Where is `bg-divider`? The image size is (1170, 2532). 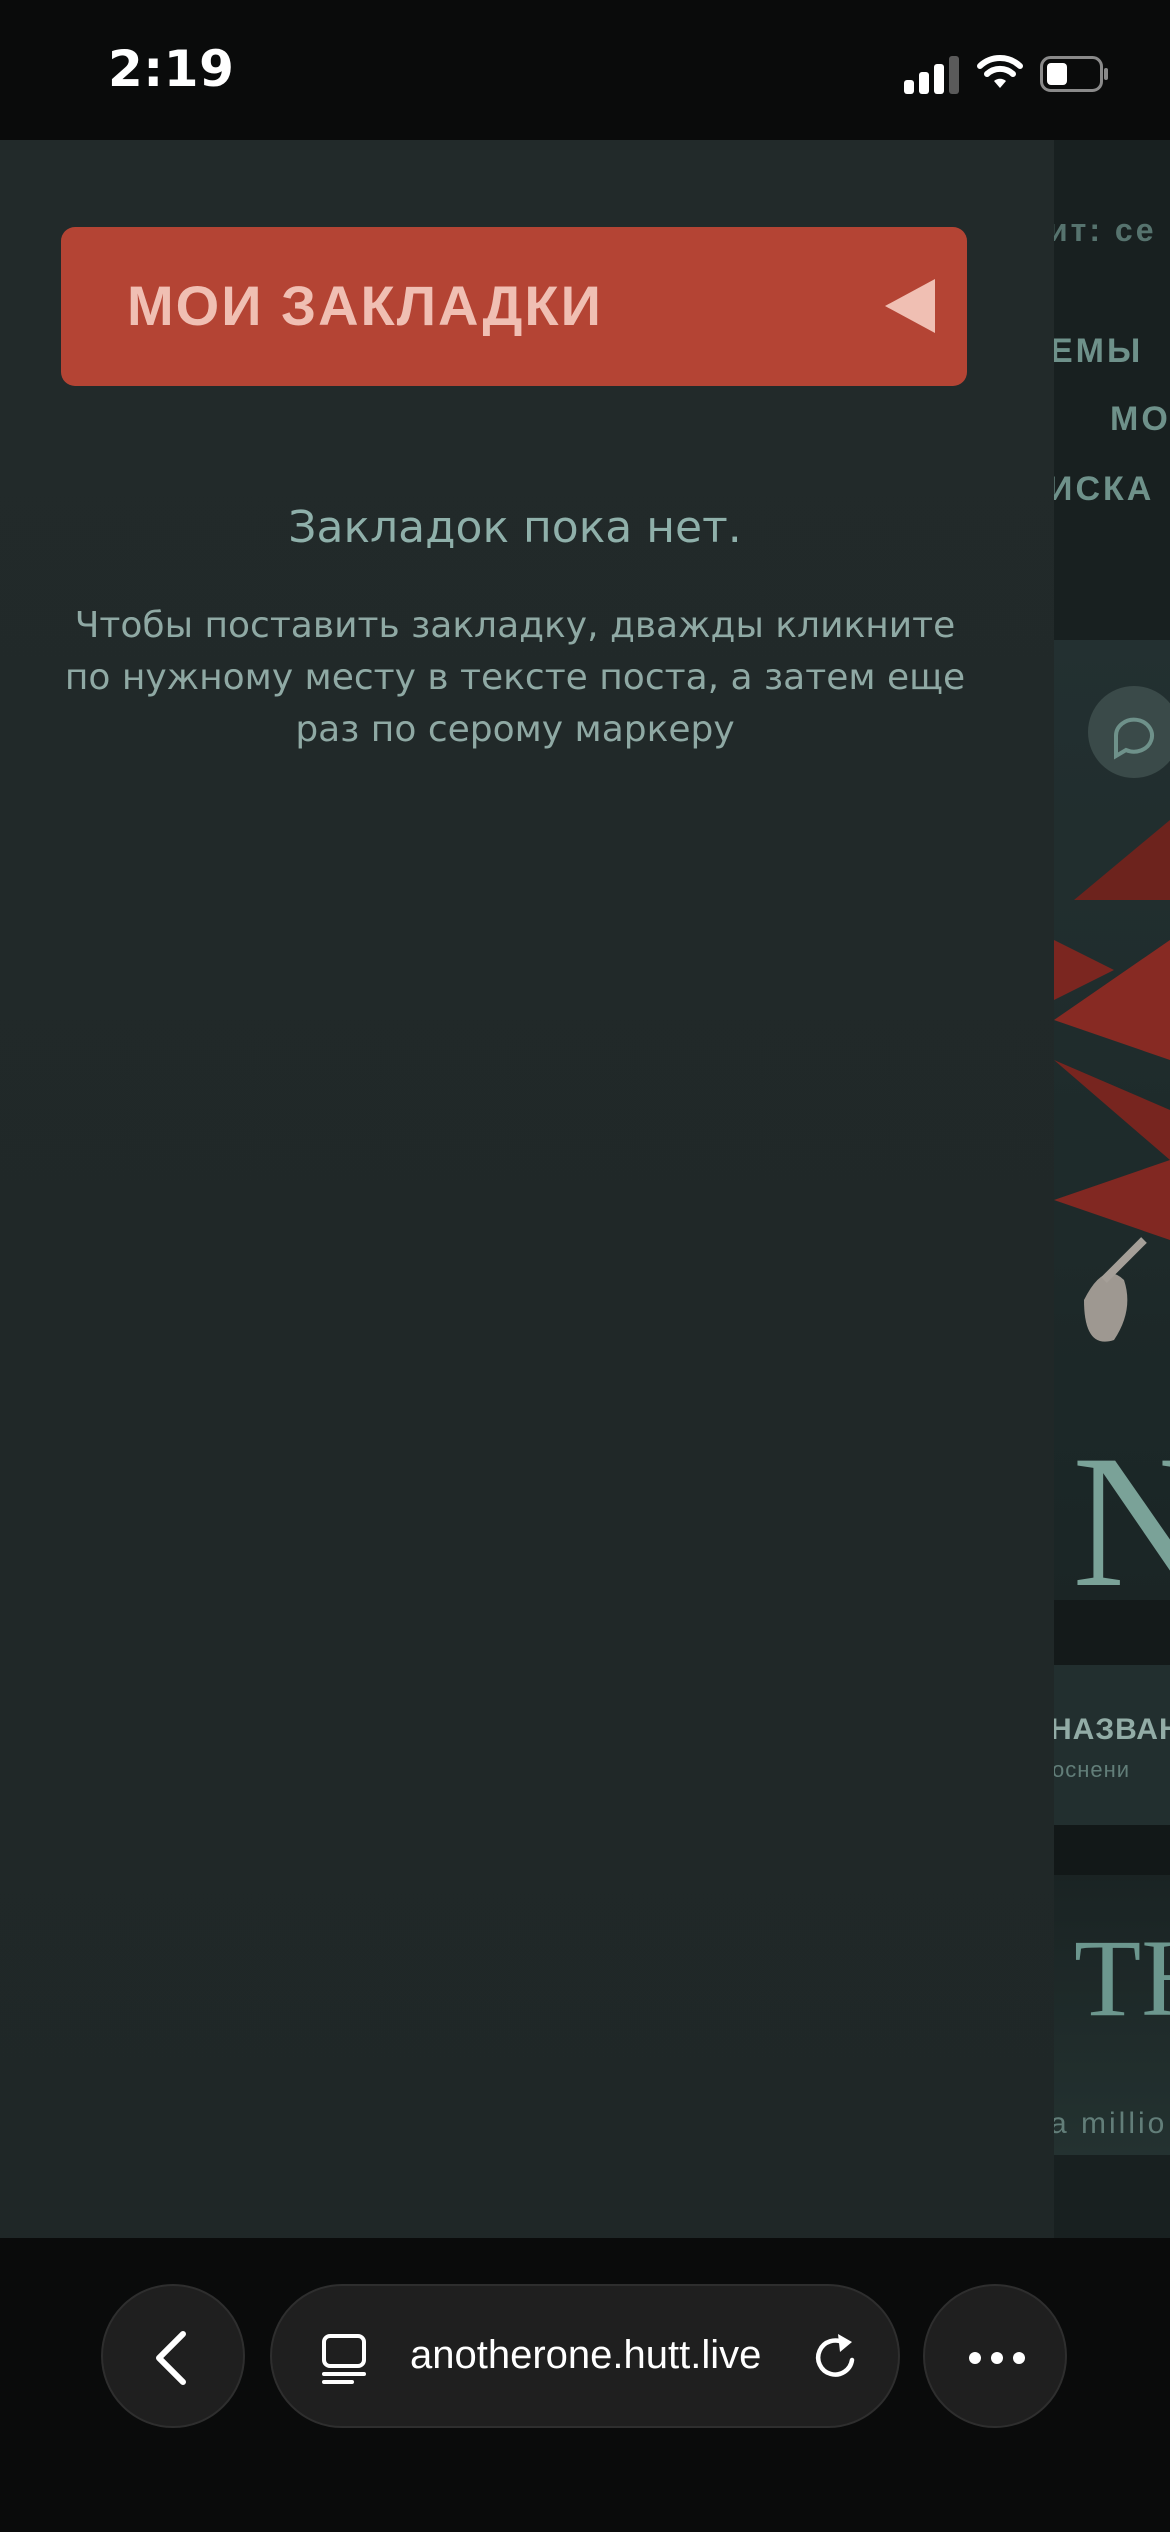 bg-divider is located at coordinates (1112, 1850).